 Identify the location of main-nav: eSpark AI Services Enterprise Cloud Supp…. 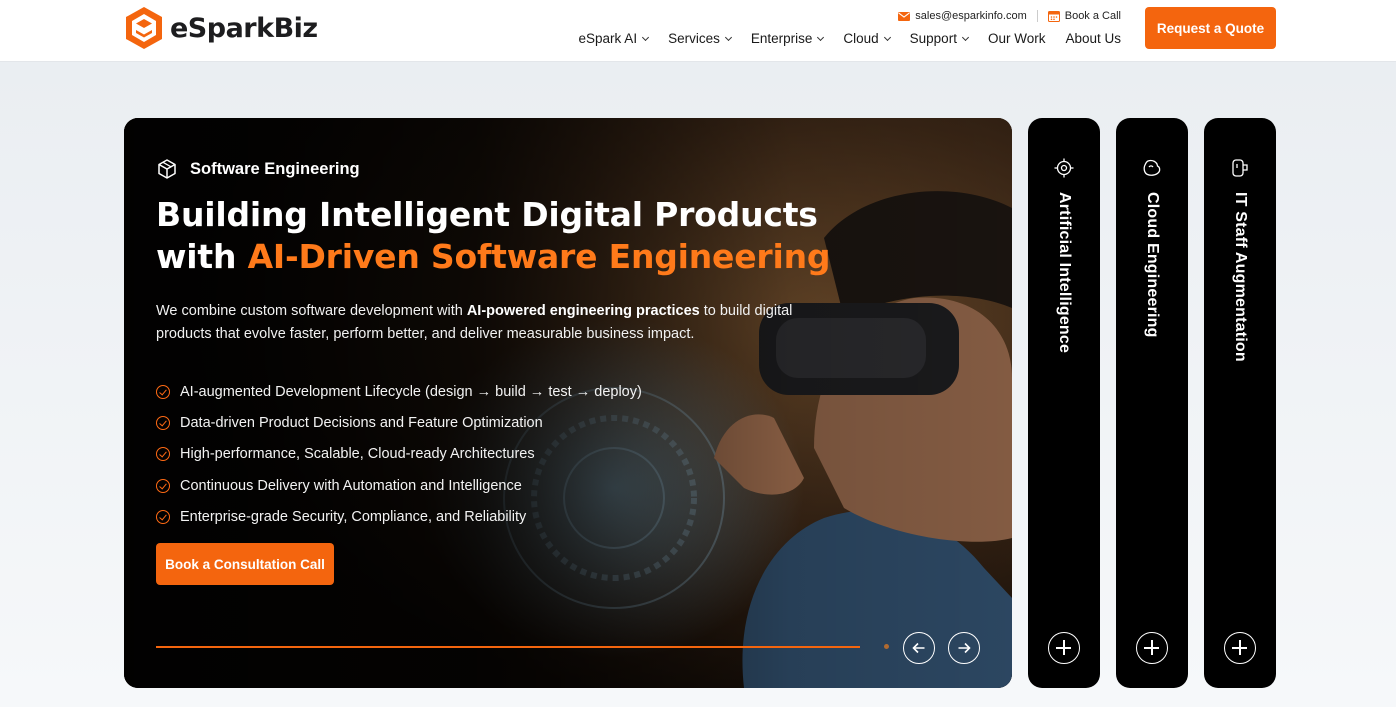
(850, 38).